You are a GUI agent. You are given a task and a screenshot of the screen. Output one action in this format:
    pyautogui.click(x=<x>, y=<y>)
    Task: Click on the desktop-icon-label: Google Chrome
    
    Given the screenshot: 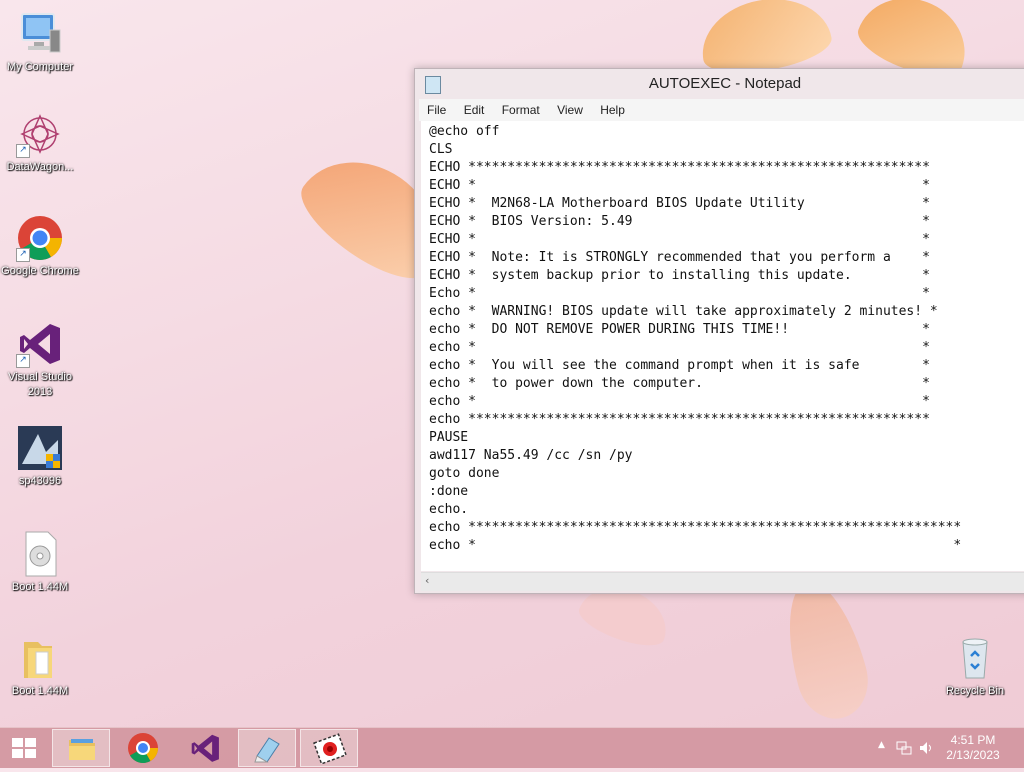 What is the action you would take?
    pyautogui.click(x=40, y=271)
    